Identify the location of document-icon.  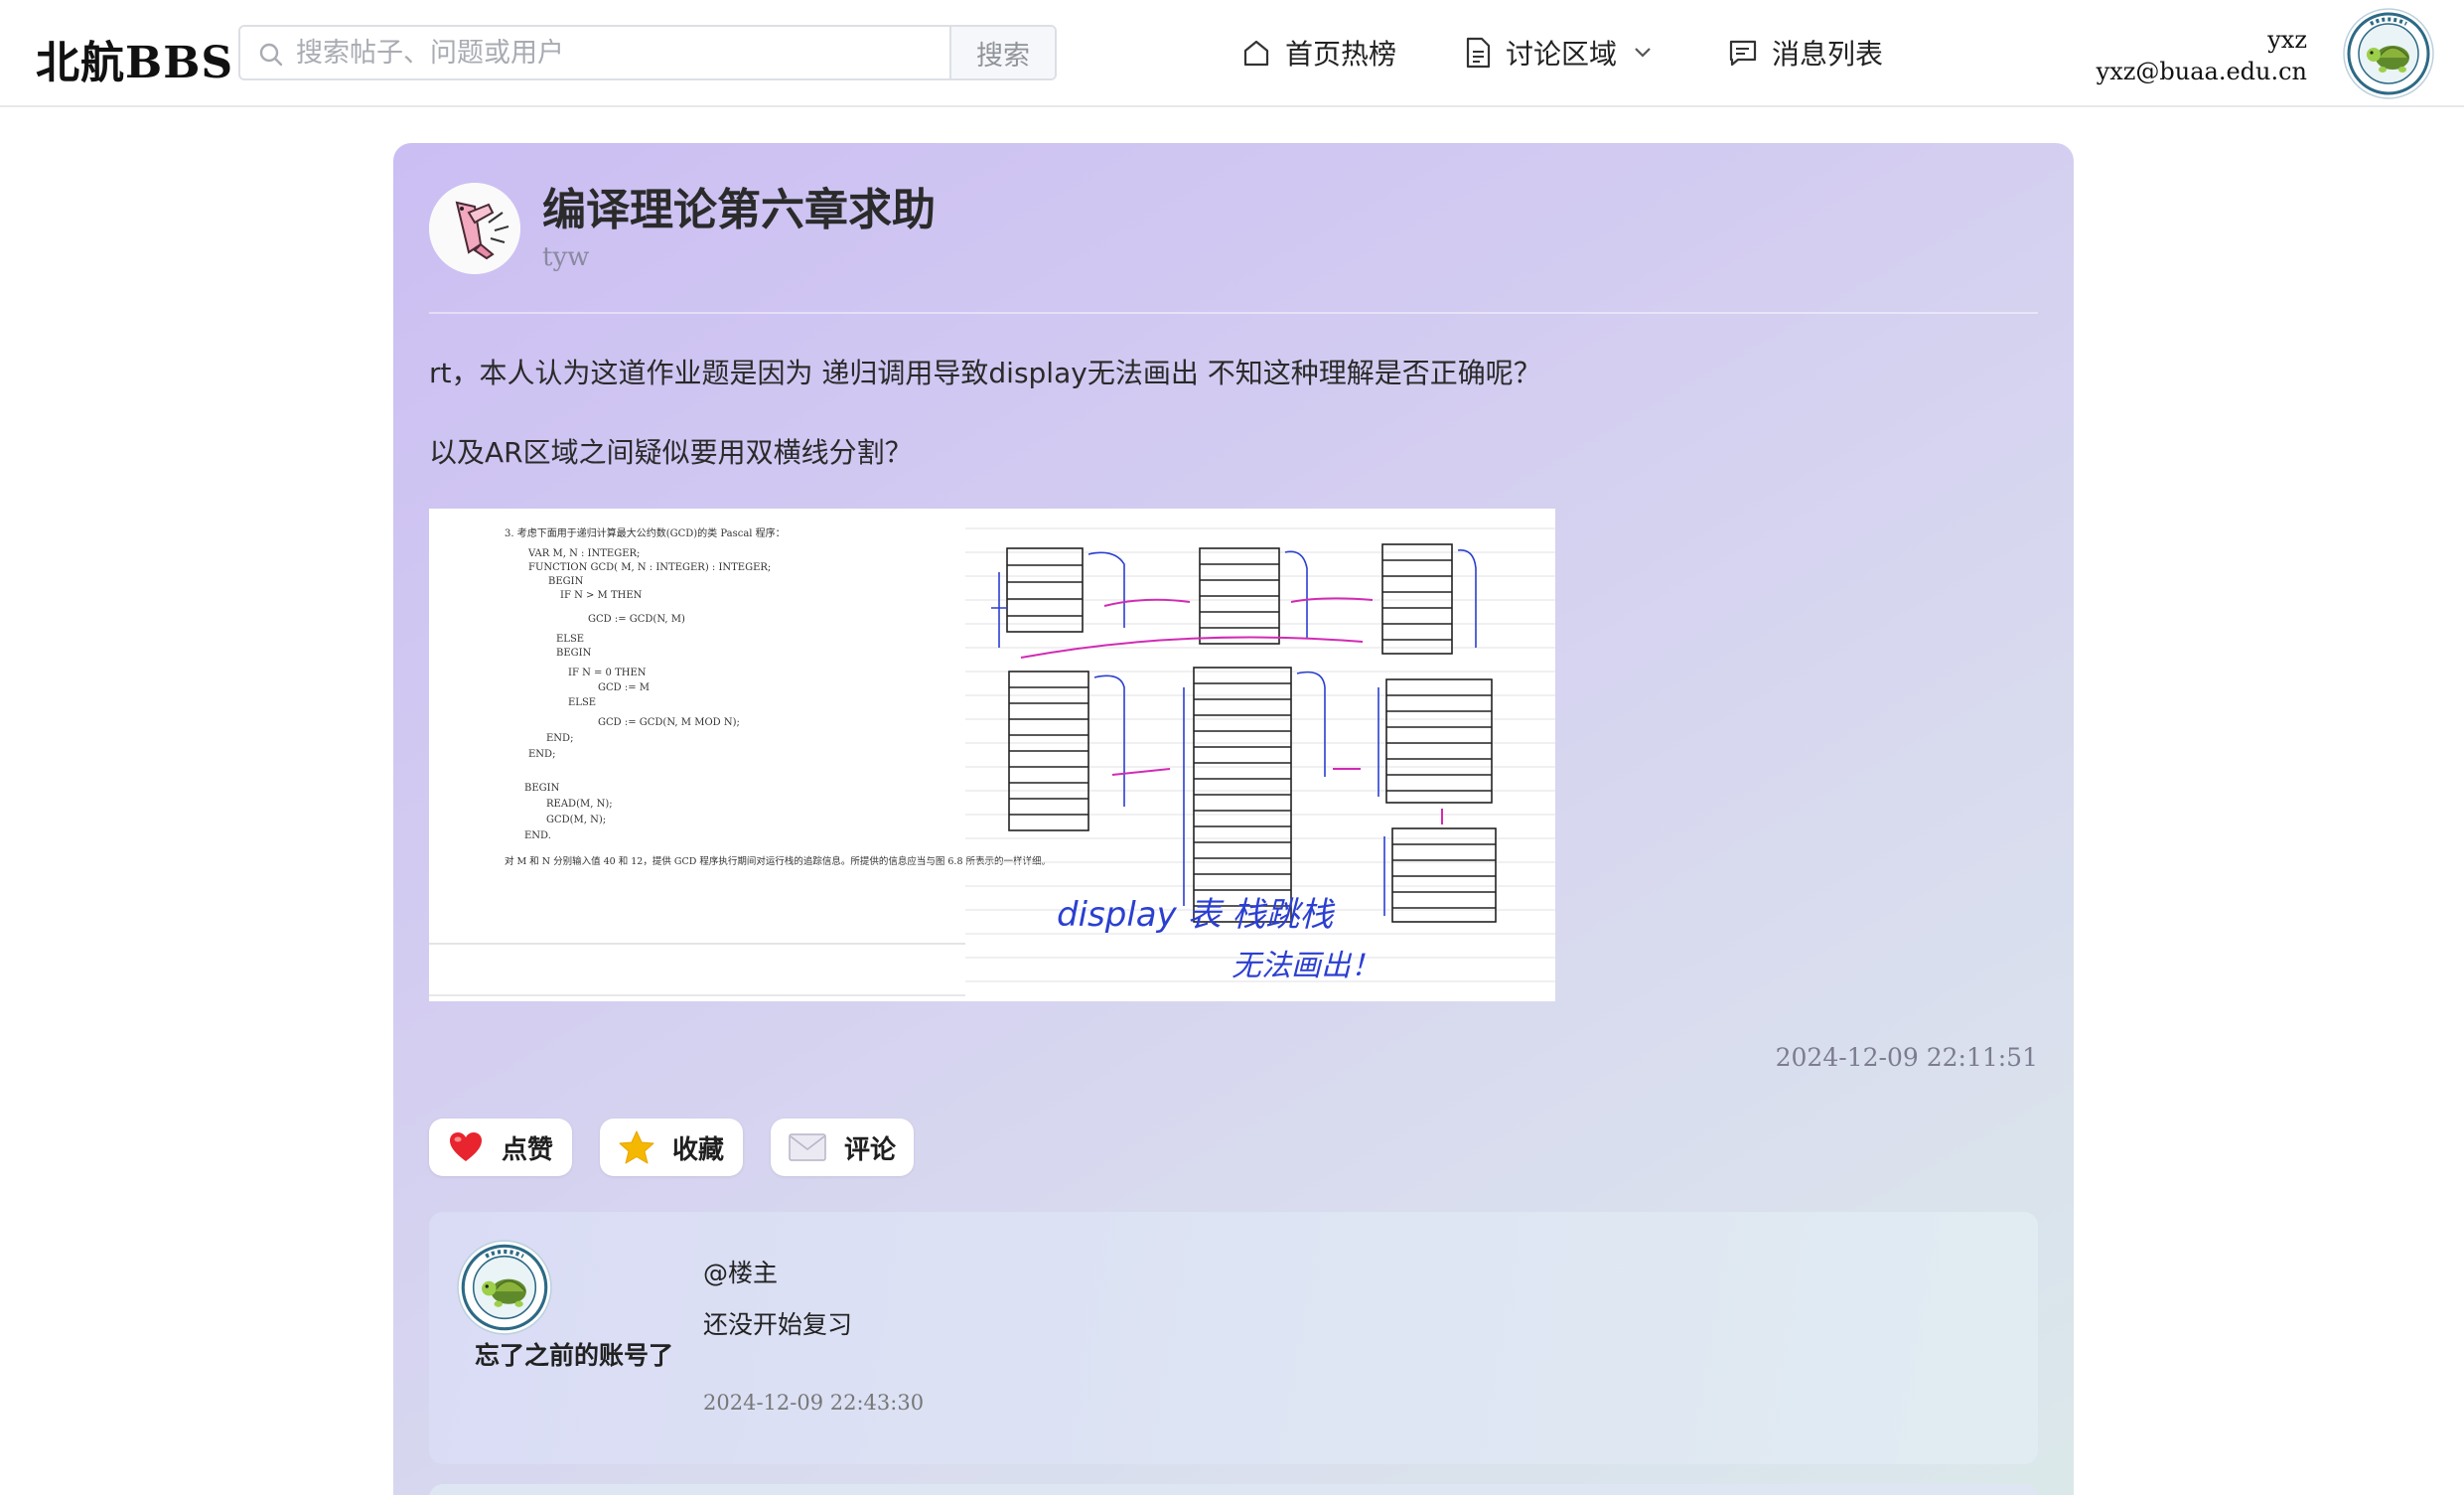
(1478, 53).